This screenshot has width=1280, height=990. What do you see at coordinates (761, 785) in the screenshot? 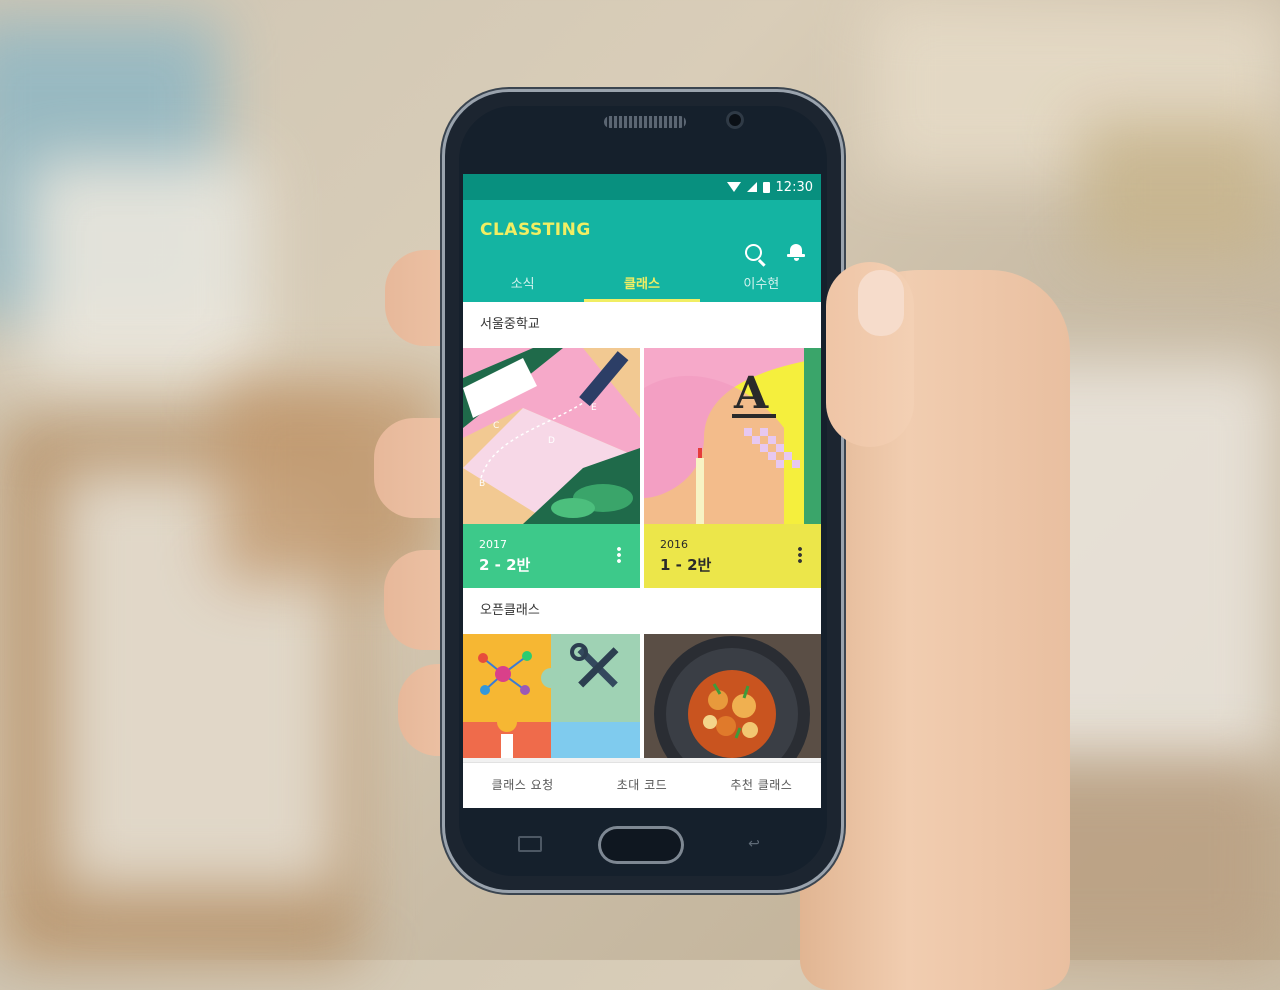
I see `recommended-class-button: 추천 클래스` at bounding box center [761, 785].